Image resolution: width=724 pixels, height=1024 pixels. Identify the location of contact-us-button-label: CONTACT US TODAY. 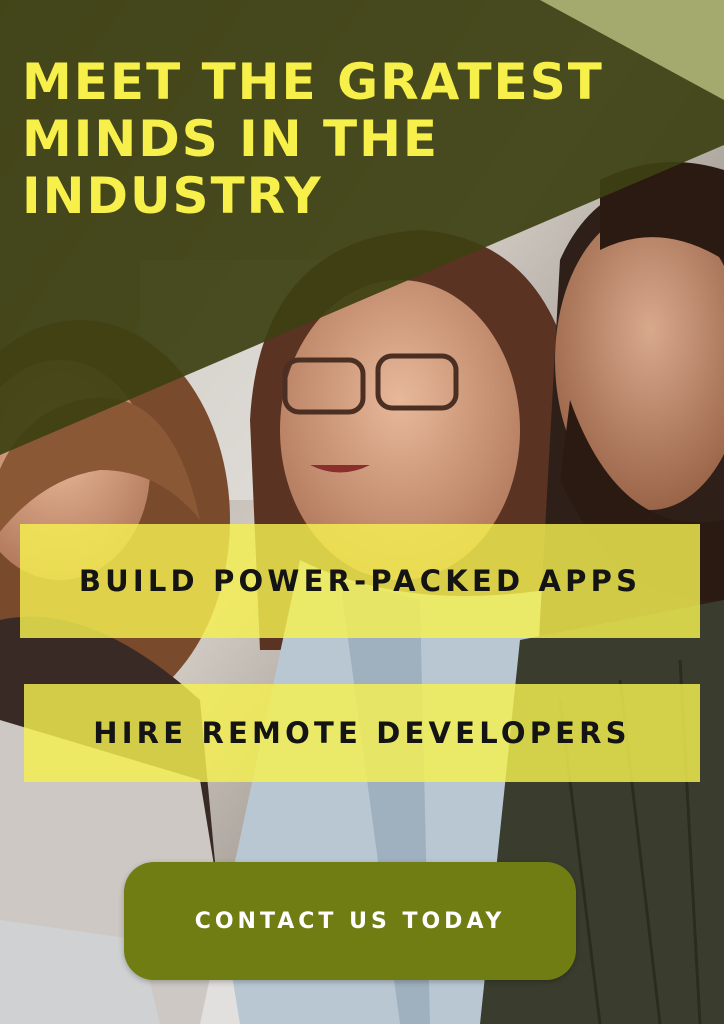
(350, 921).